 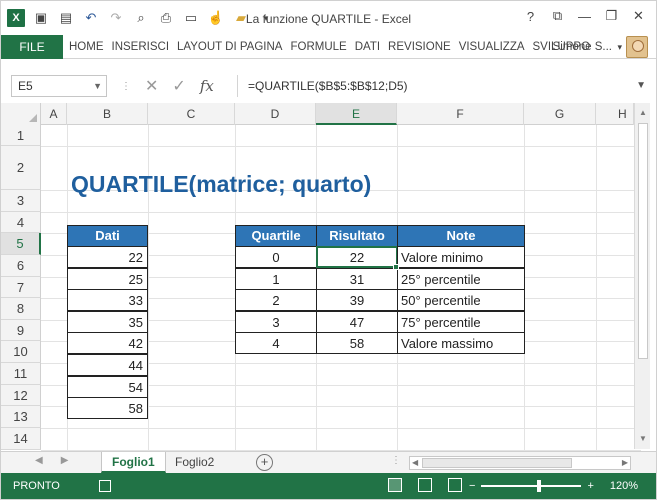 I want to click on result-header: Risultato, so click(x=357, y=236).